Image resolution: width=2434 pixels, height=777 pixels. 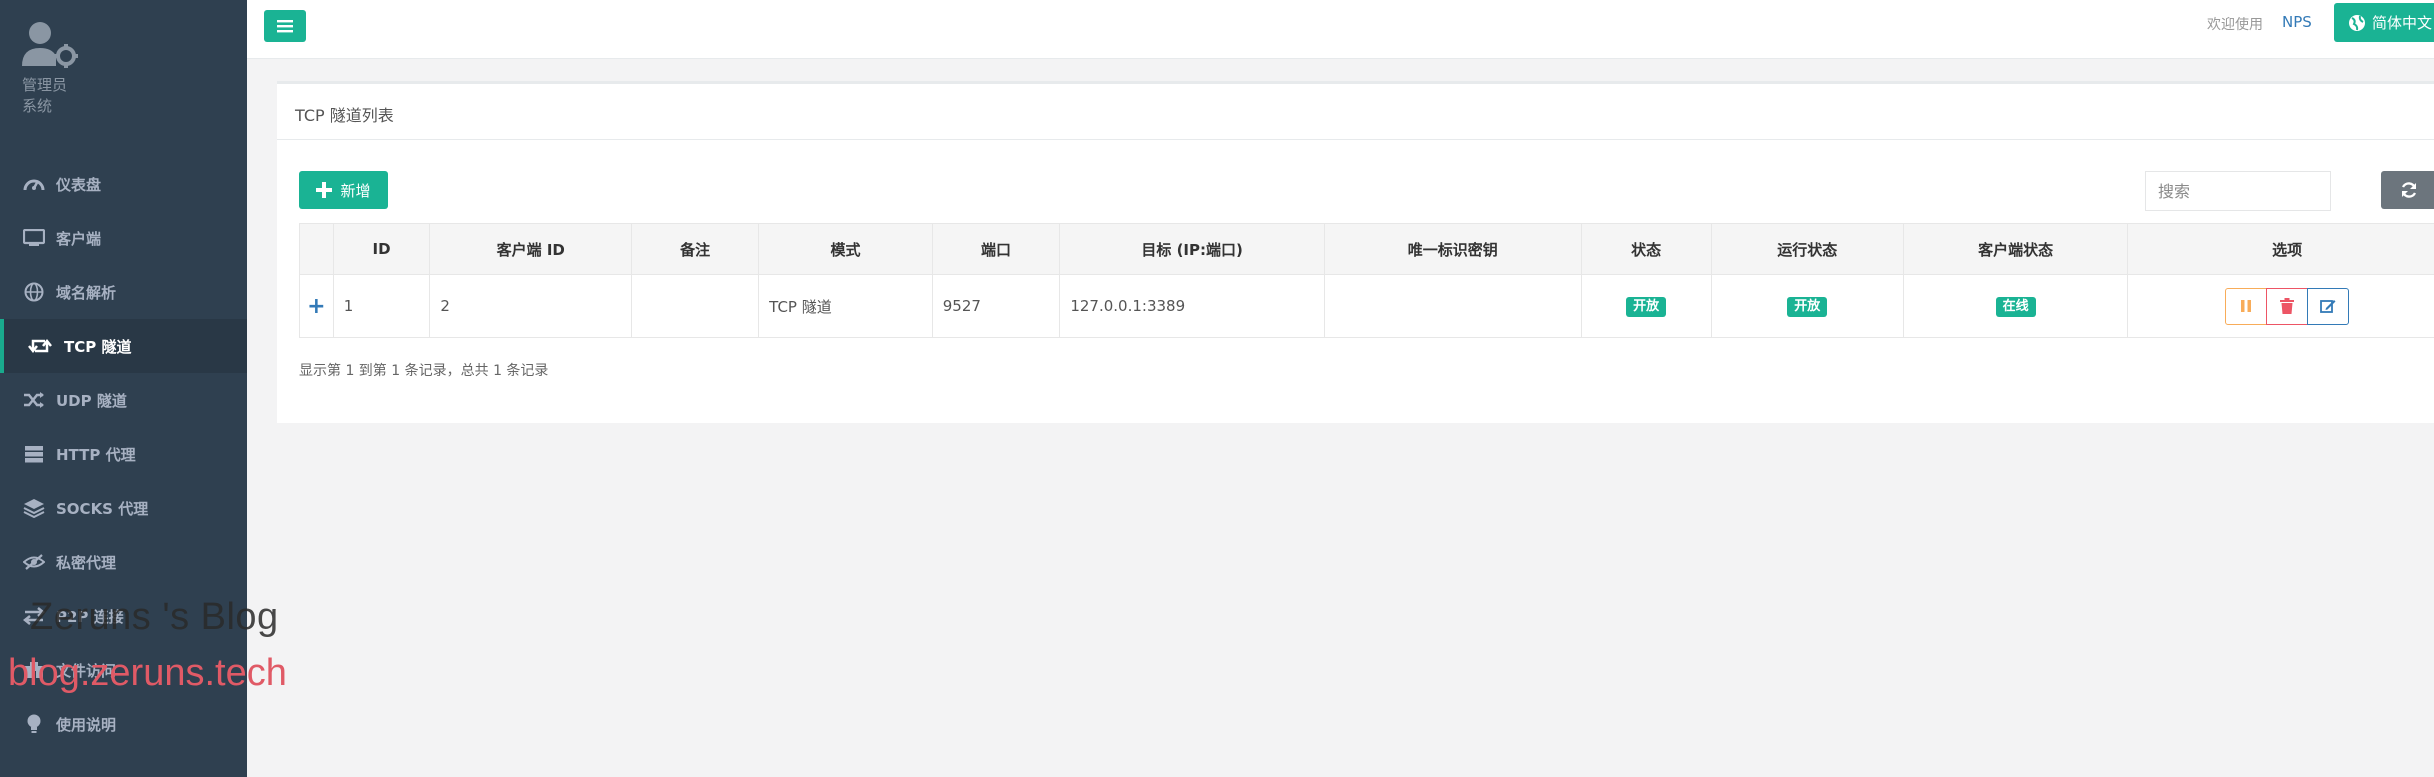 I want to click on sidebar-item-label: TCP 隧道, so click(x=98, y=346).